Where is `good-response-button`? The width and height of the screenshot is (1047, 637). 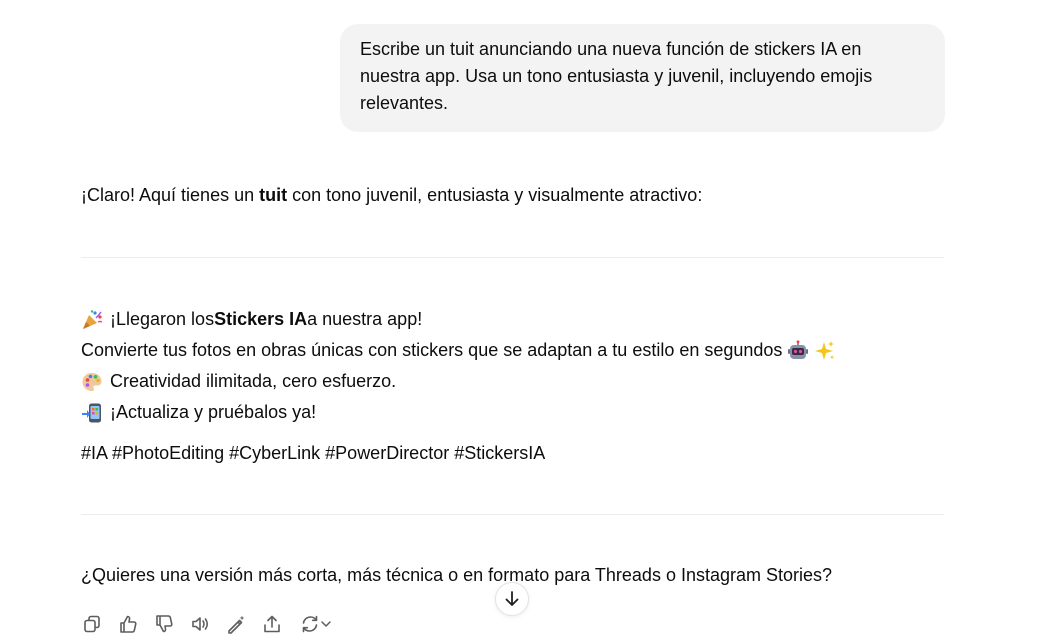
good-response-button is located at coordinates (128, 624).